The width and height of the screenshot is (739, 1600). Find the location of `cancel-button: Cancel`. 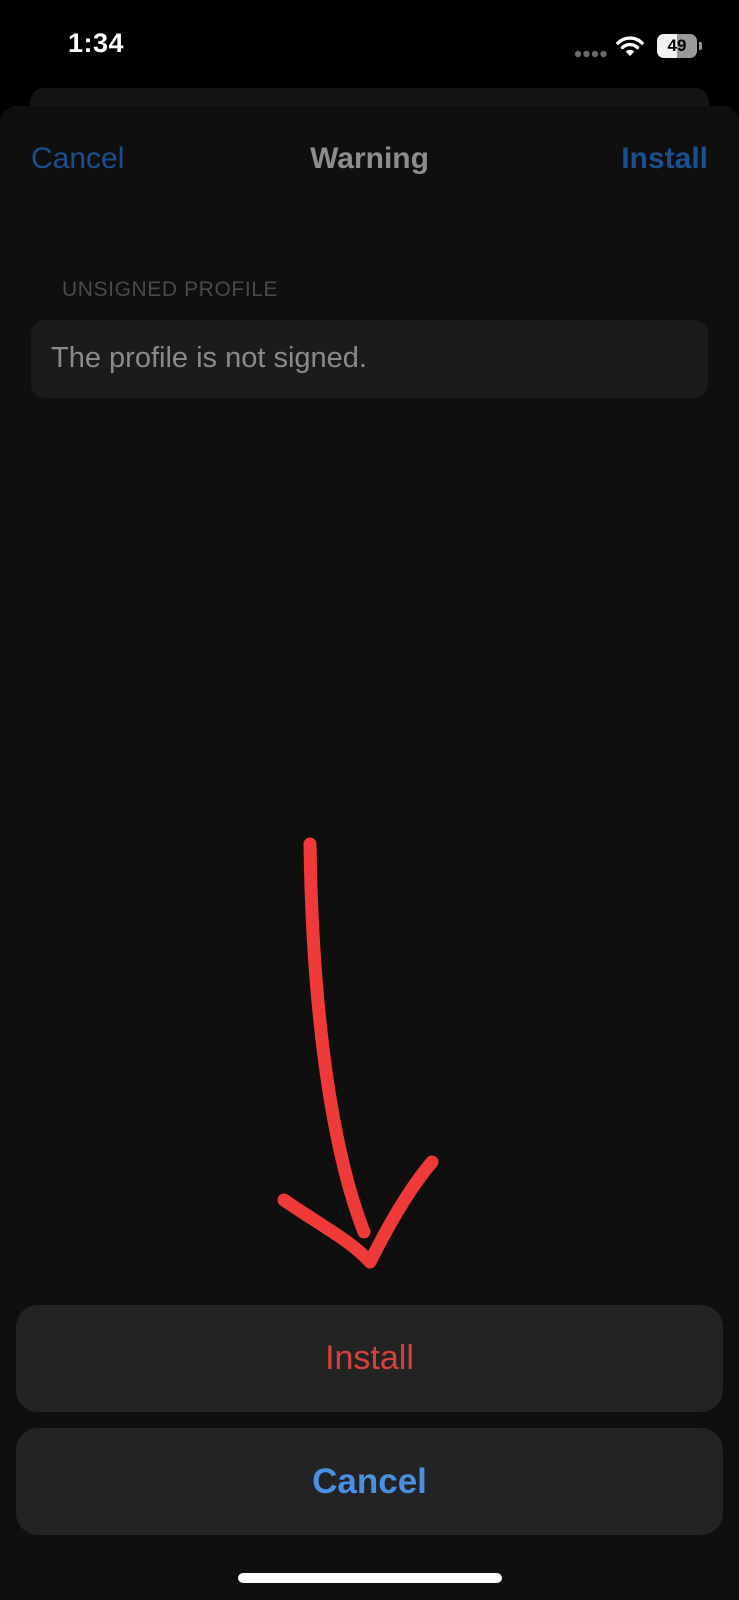

cancel-button: Cancel is located at coordinates (369, 1481).